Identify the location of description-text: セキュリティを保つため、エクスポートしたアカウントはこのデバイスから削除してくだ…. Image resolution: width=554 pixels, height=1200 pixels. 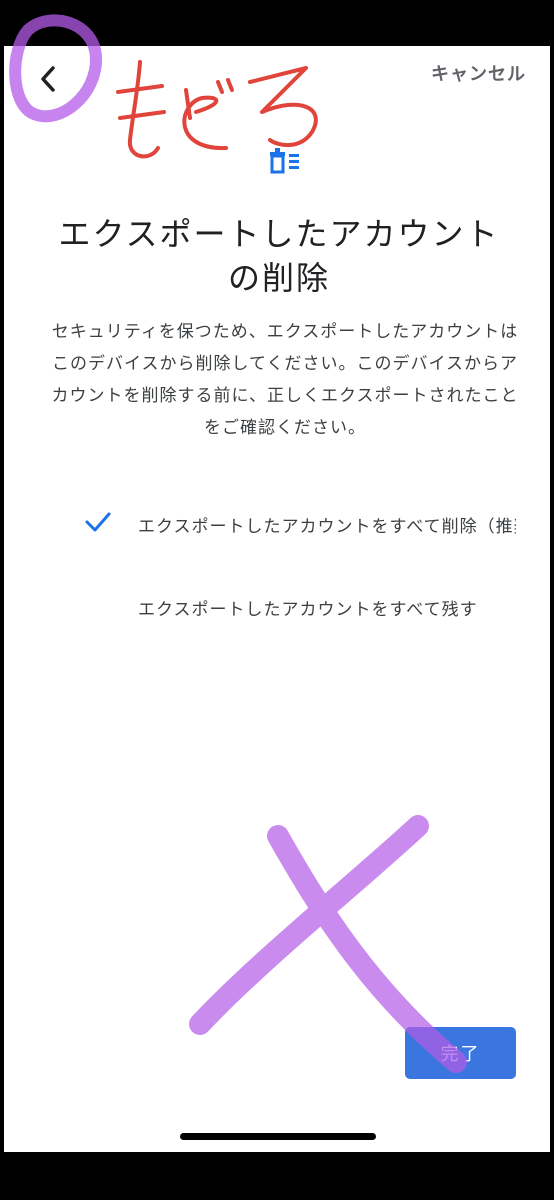
(285, 380).